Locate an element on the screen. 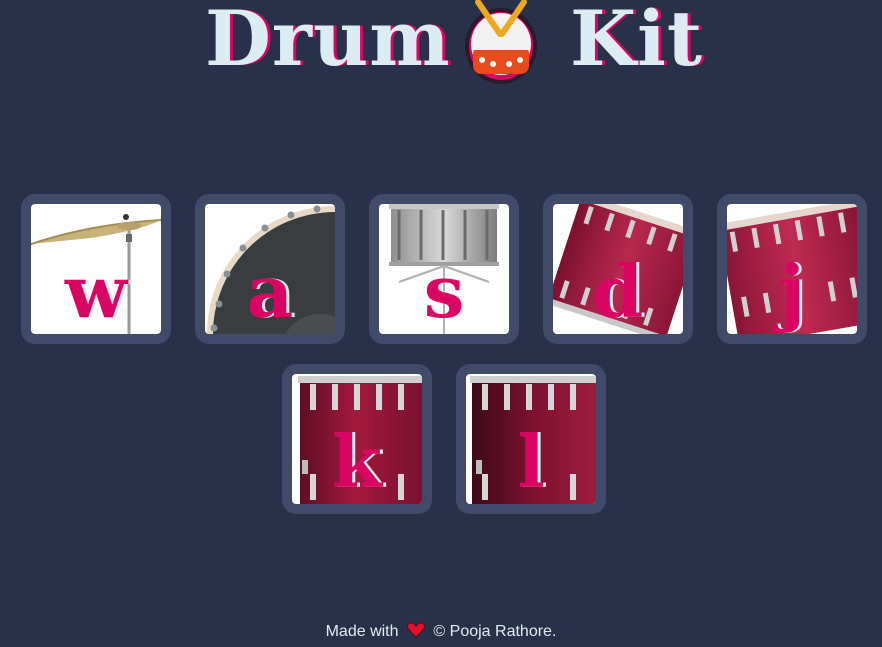 Image resolution: width=882 pixels, height=647 pixels. key-letter: s is located at coordinates (444, 291).